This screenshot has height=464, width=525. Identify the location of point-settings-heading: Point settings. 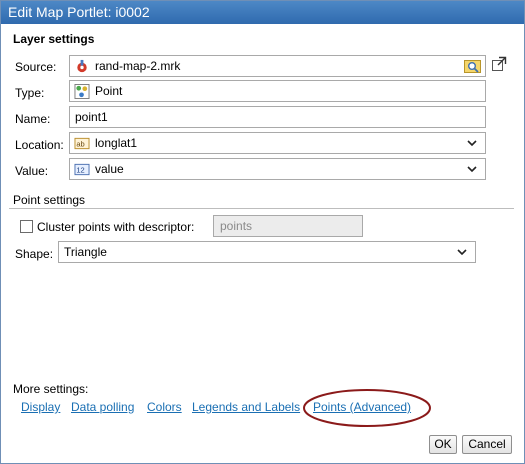
(49, 200).